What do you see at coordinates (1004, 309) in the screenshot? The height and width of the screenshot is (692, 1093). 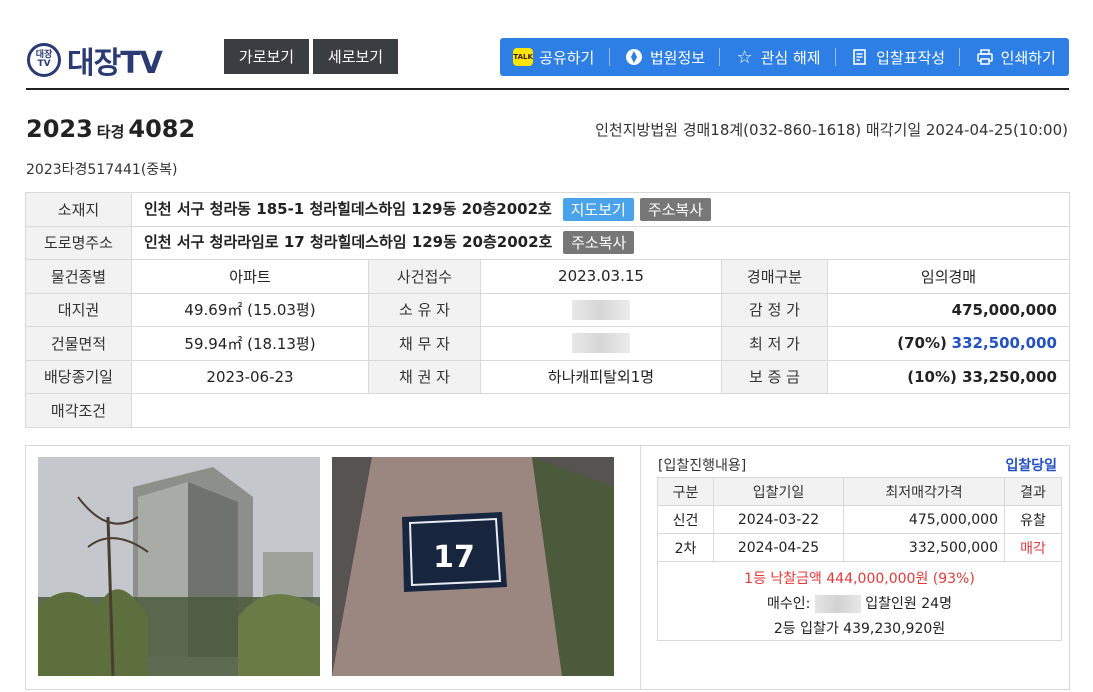 I see `appraisal-amount: 475,000,000` at bounding box center [1004, 309].